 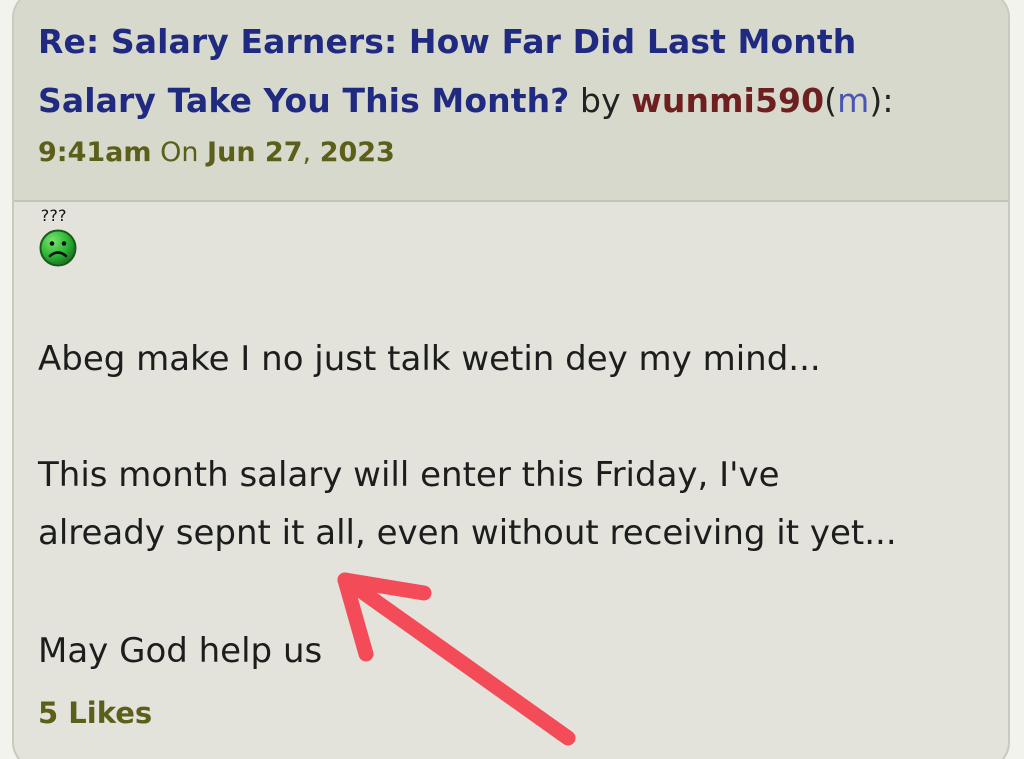 I want to click on post-meta: 9:41am On Jun 27, 2023, so click(x=216, y=152).